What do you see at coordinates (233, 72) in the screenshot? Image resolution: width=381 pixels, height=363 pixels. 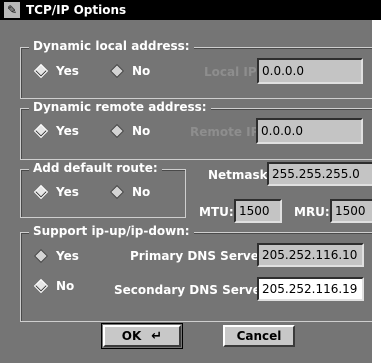 I see `local-ip-label: Local IP:` at bounding box center [233, 72].